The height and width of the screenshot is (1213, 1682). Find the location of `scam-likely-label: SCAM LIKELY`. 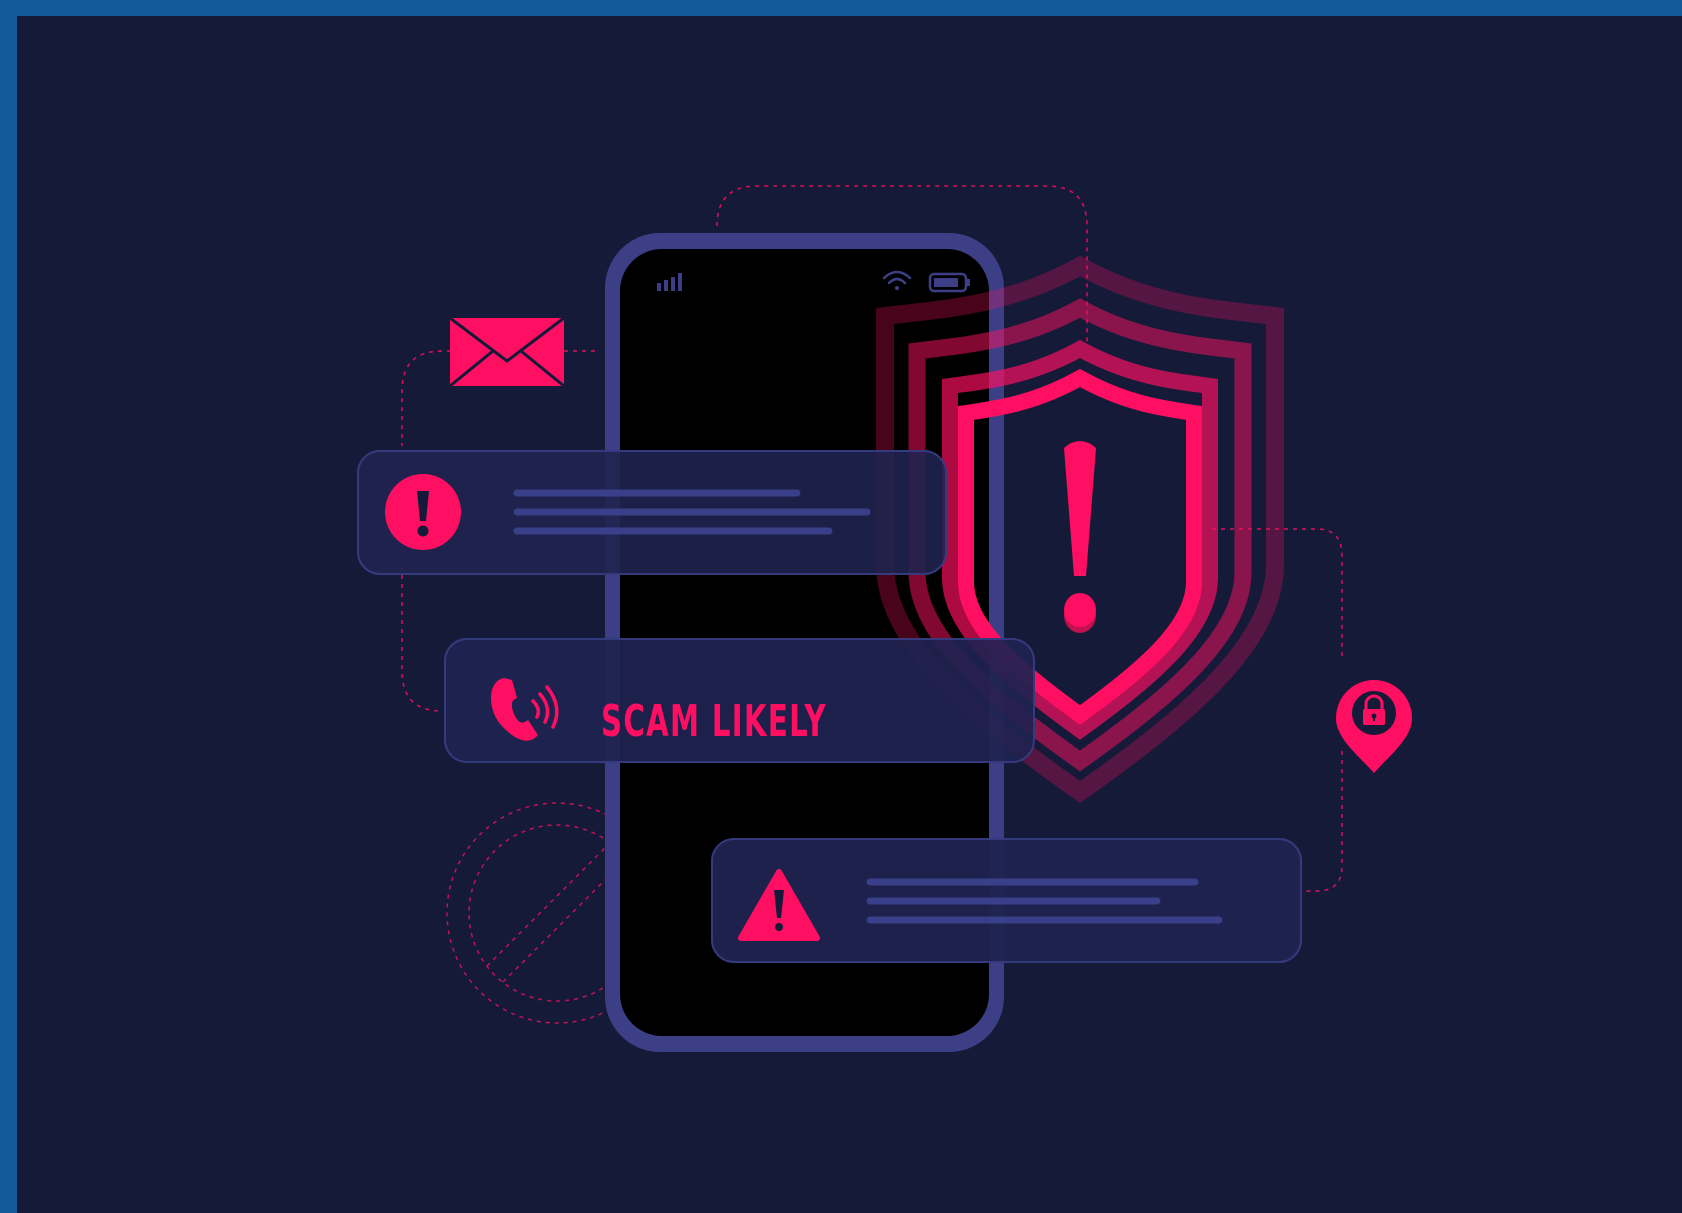

scam-likely-label: SCAM LIKELY is located at coordinates (714, 721).